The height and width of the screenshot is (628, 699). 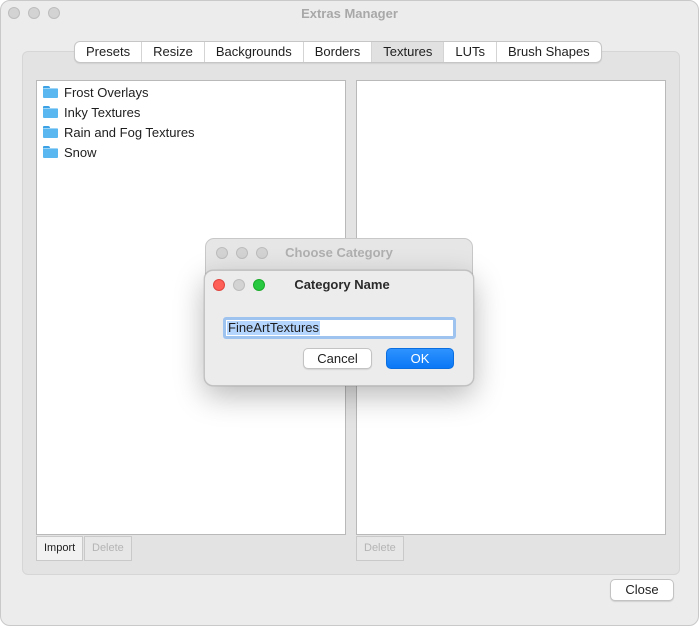 What do you see at coordinates (342, 284) in the screenshot?
I see `dialog-title: Category Name` at bounding box center [342, 284].